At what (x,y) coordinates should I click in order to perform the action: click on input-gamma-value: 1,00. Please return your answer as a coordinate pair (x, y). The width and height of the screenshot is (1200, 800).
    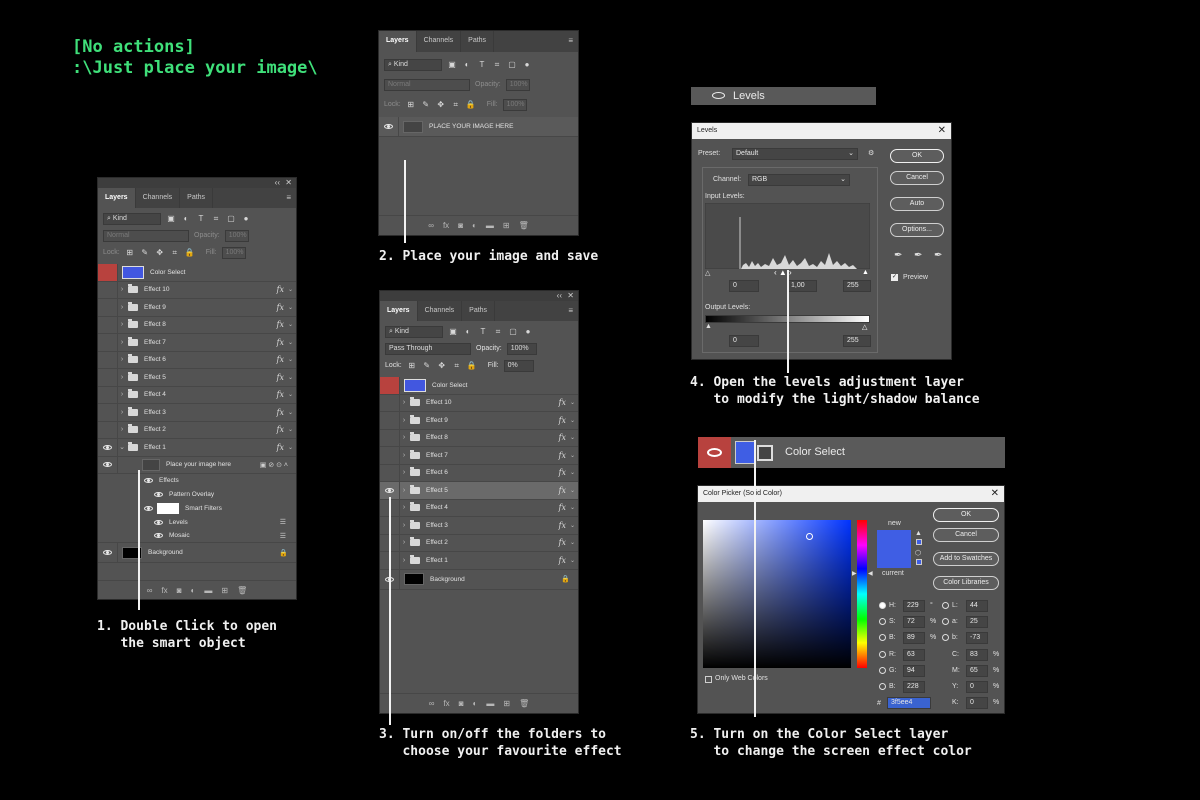
    Looking at the image, I should click on (802, 286).